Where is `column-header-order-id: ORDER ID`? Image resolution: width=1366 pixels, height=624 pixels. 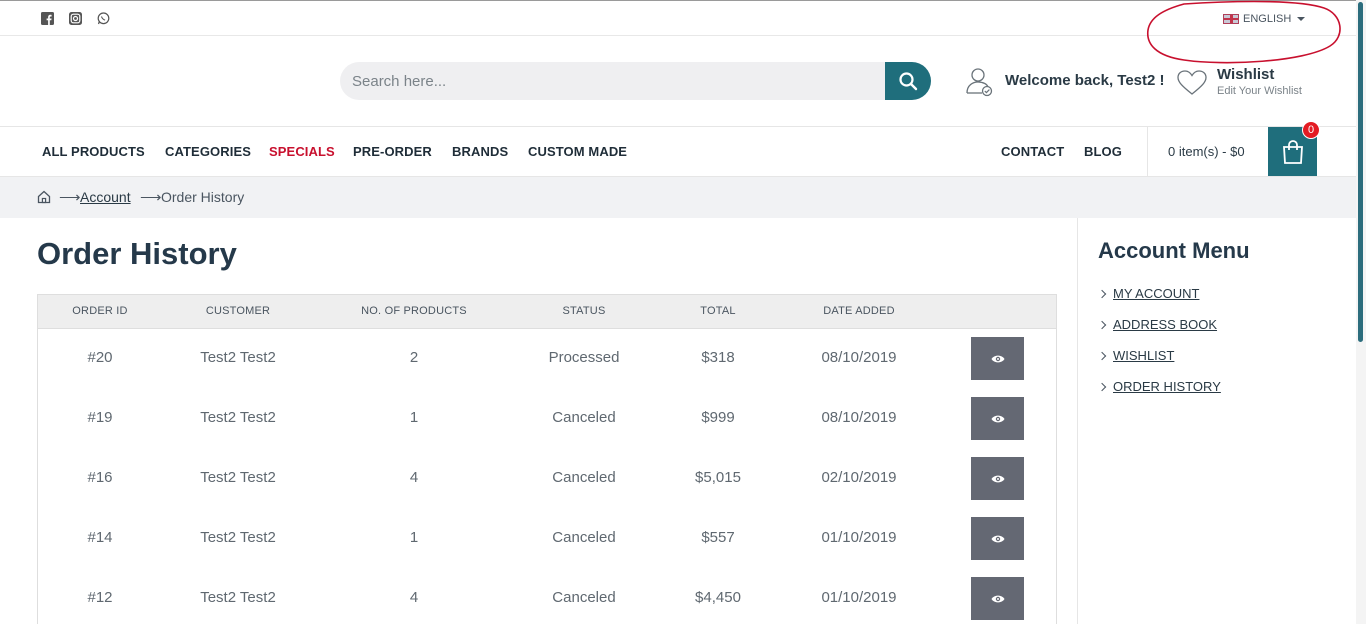 column-header-order-id: ORDER ID is located at coordinates (100, 311).